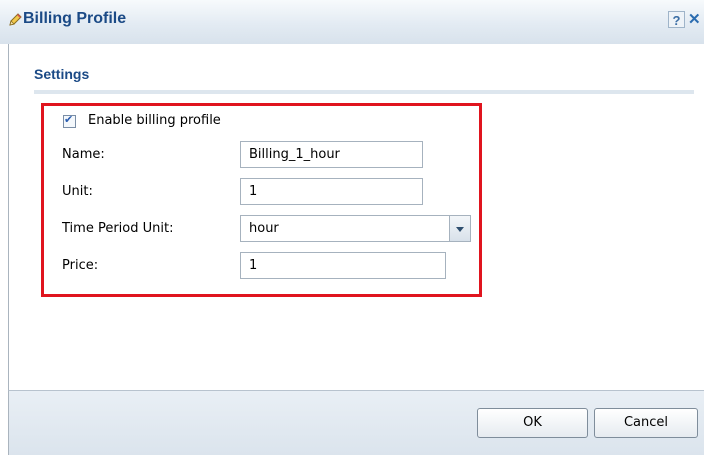 The image size is (704, 455). What do you see at coordinates (676, 19) in the screenshot?
I see `help-button: ?` at bounding box center [676, 19].